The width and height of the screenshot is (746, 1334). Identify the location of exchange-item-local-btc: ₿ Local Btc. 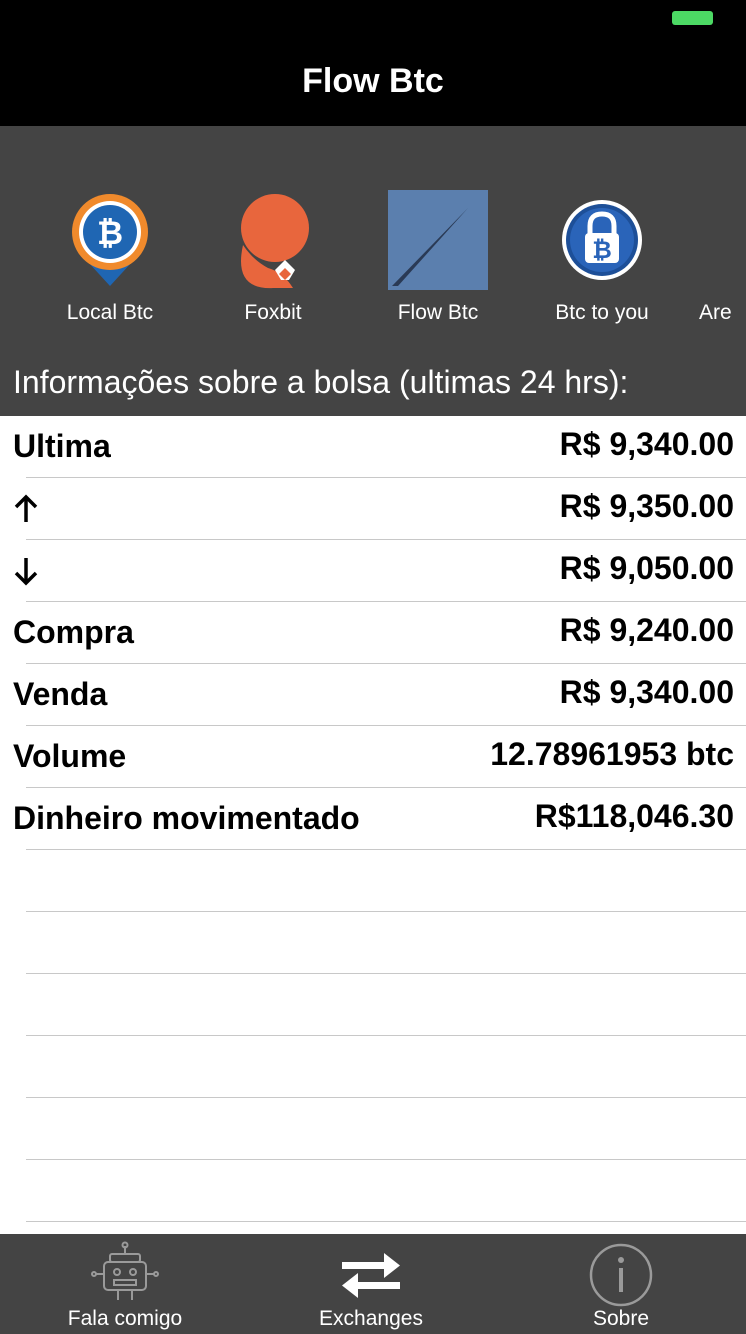
(110, 257).